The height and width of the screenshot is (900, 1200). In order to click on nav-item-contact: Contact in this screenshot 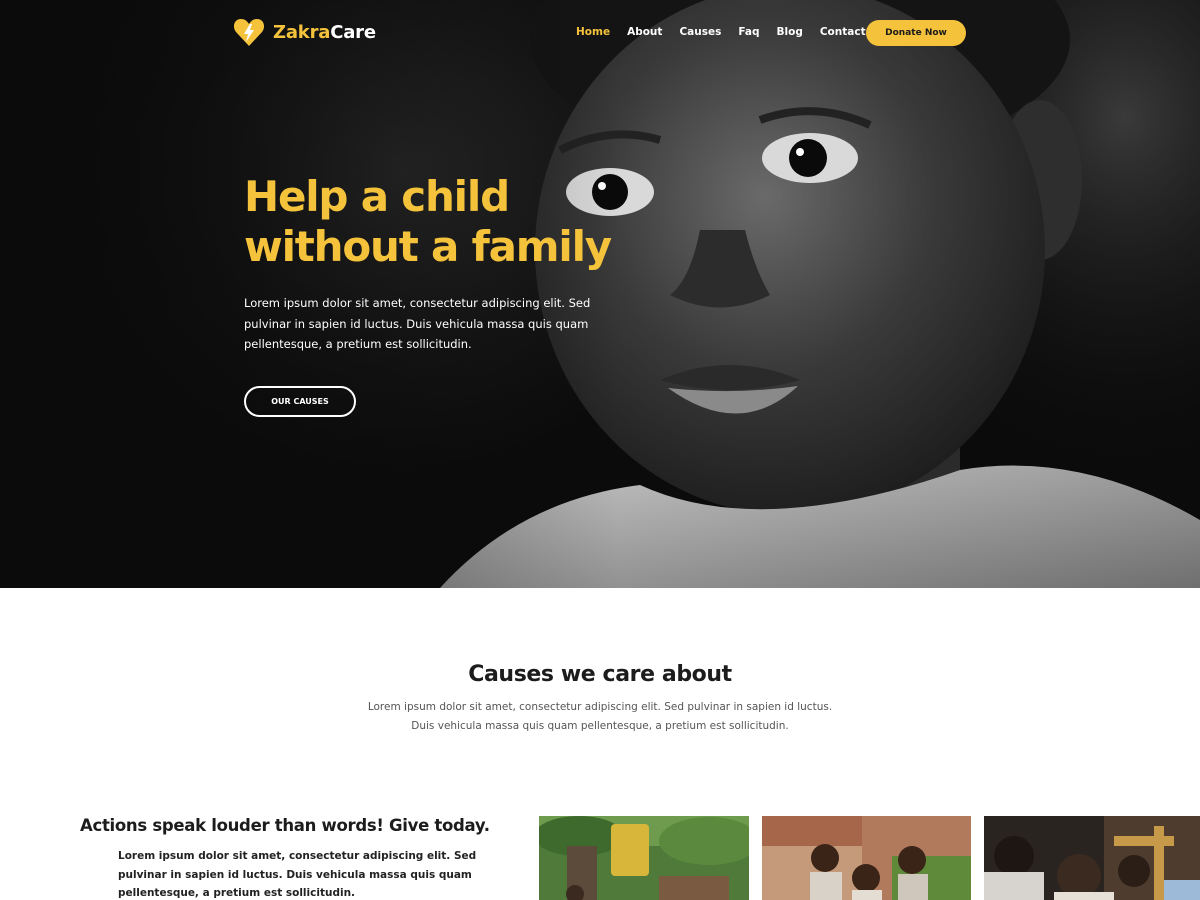, I will do `click(843, 32)`.